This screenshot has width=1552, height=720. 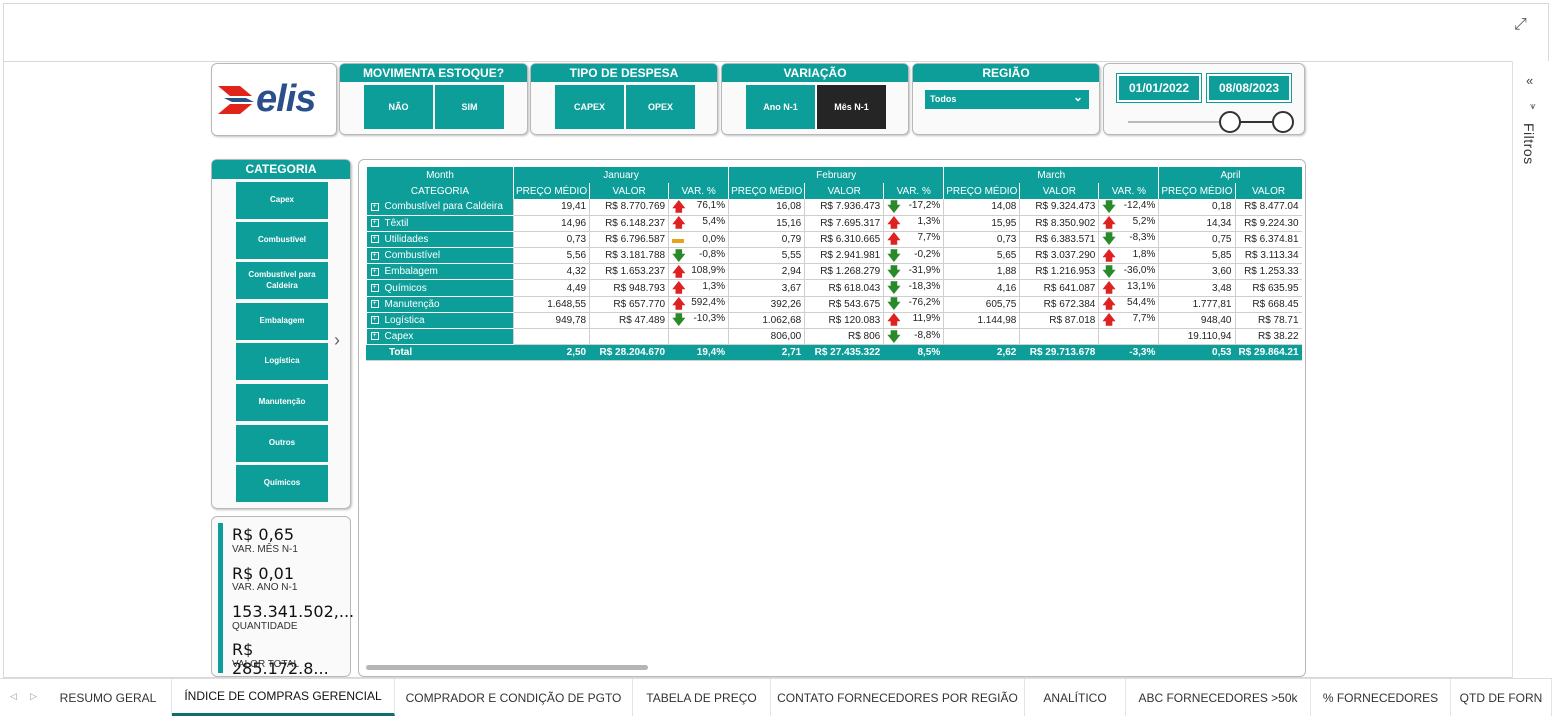 What do you see at coordinates (440, 337) in the screenshot?
I see `row-category-cell: + Capex` at bounding box center [440, 337].